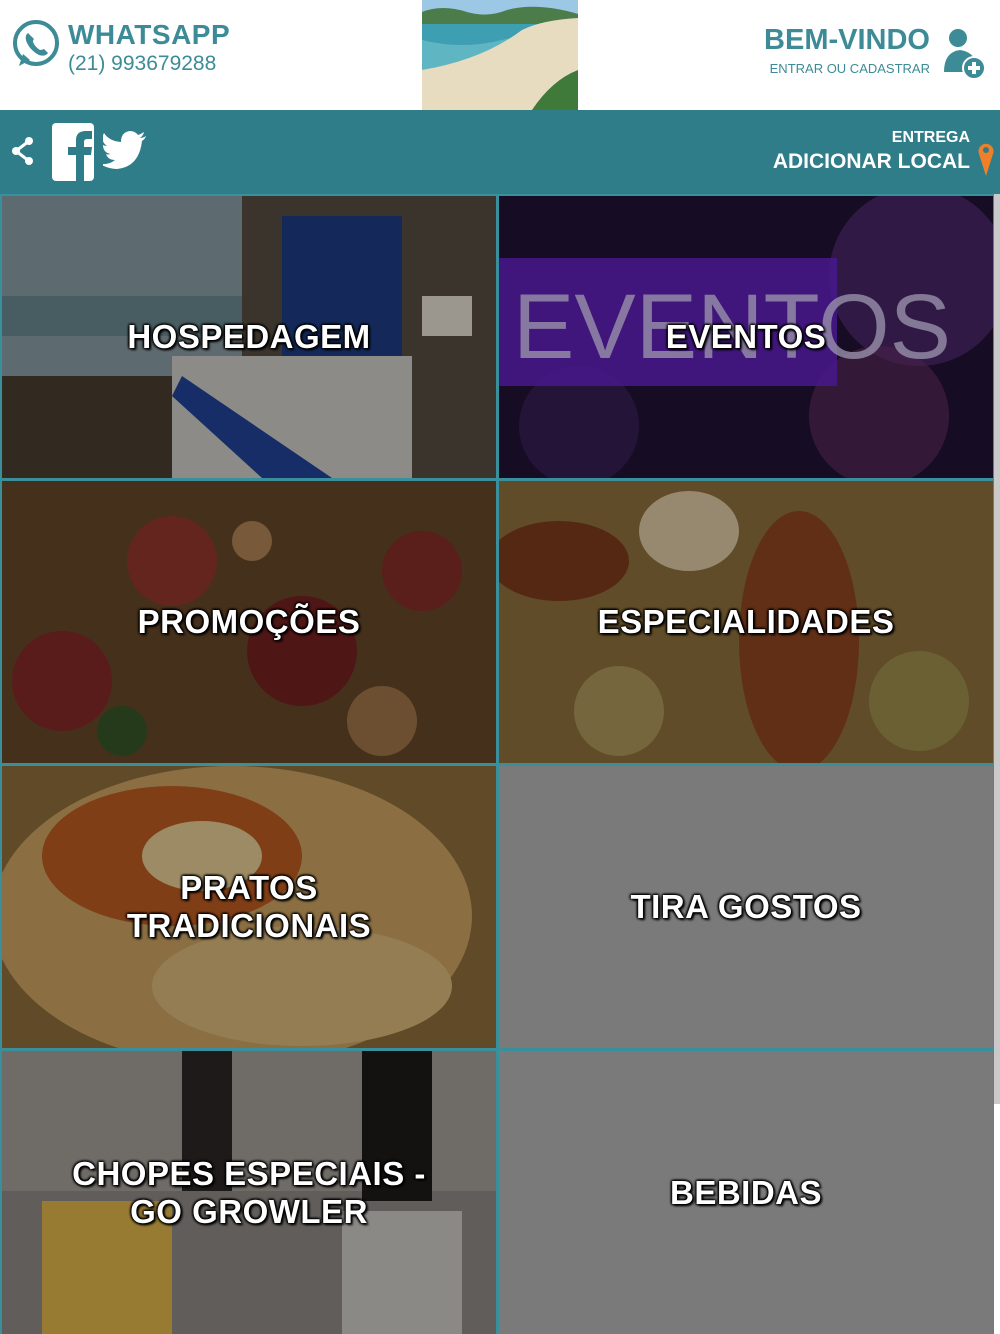 This screenshot has width=1000, height=1334. What do you see at coordinates (847, 40) in the screenshot?
I see `welcome-title: BEM-VINDO` at bounding box center [847, 40].